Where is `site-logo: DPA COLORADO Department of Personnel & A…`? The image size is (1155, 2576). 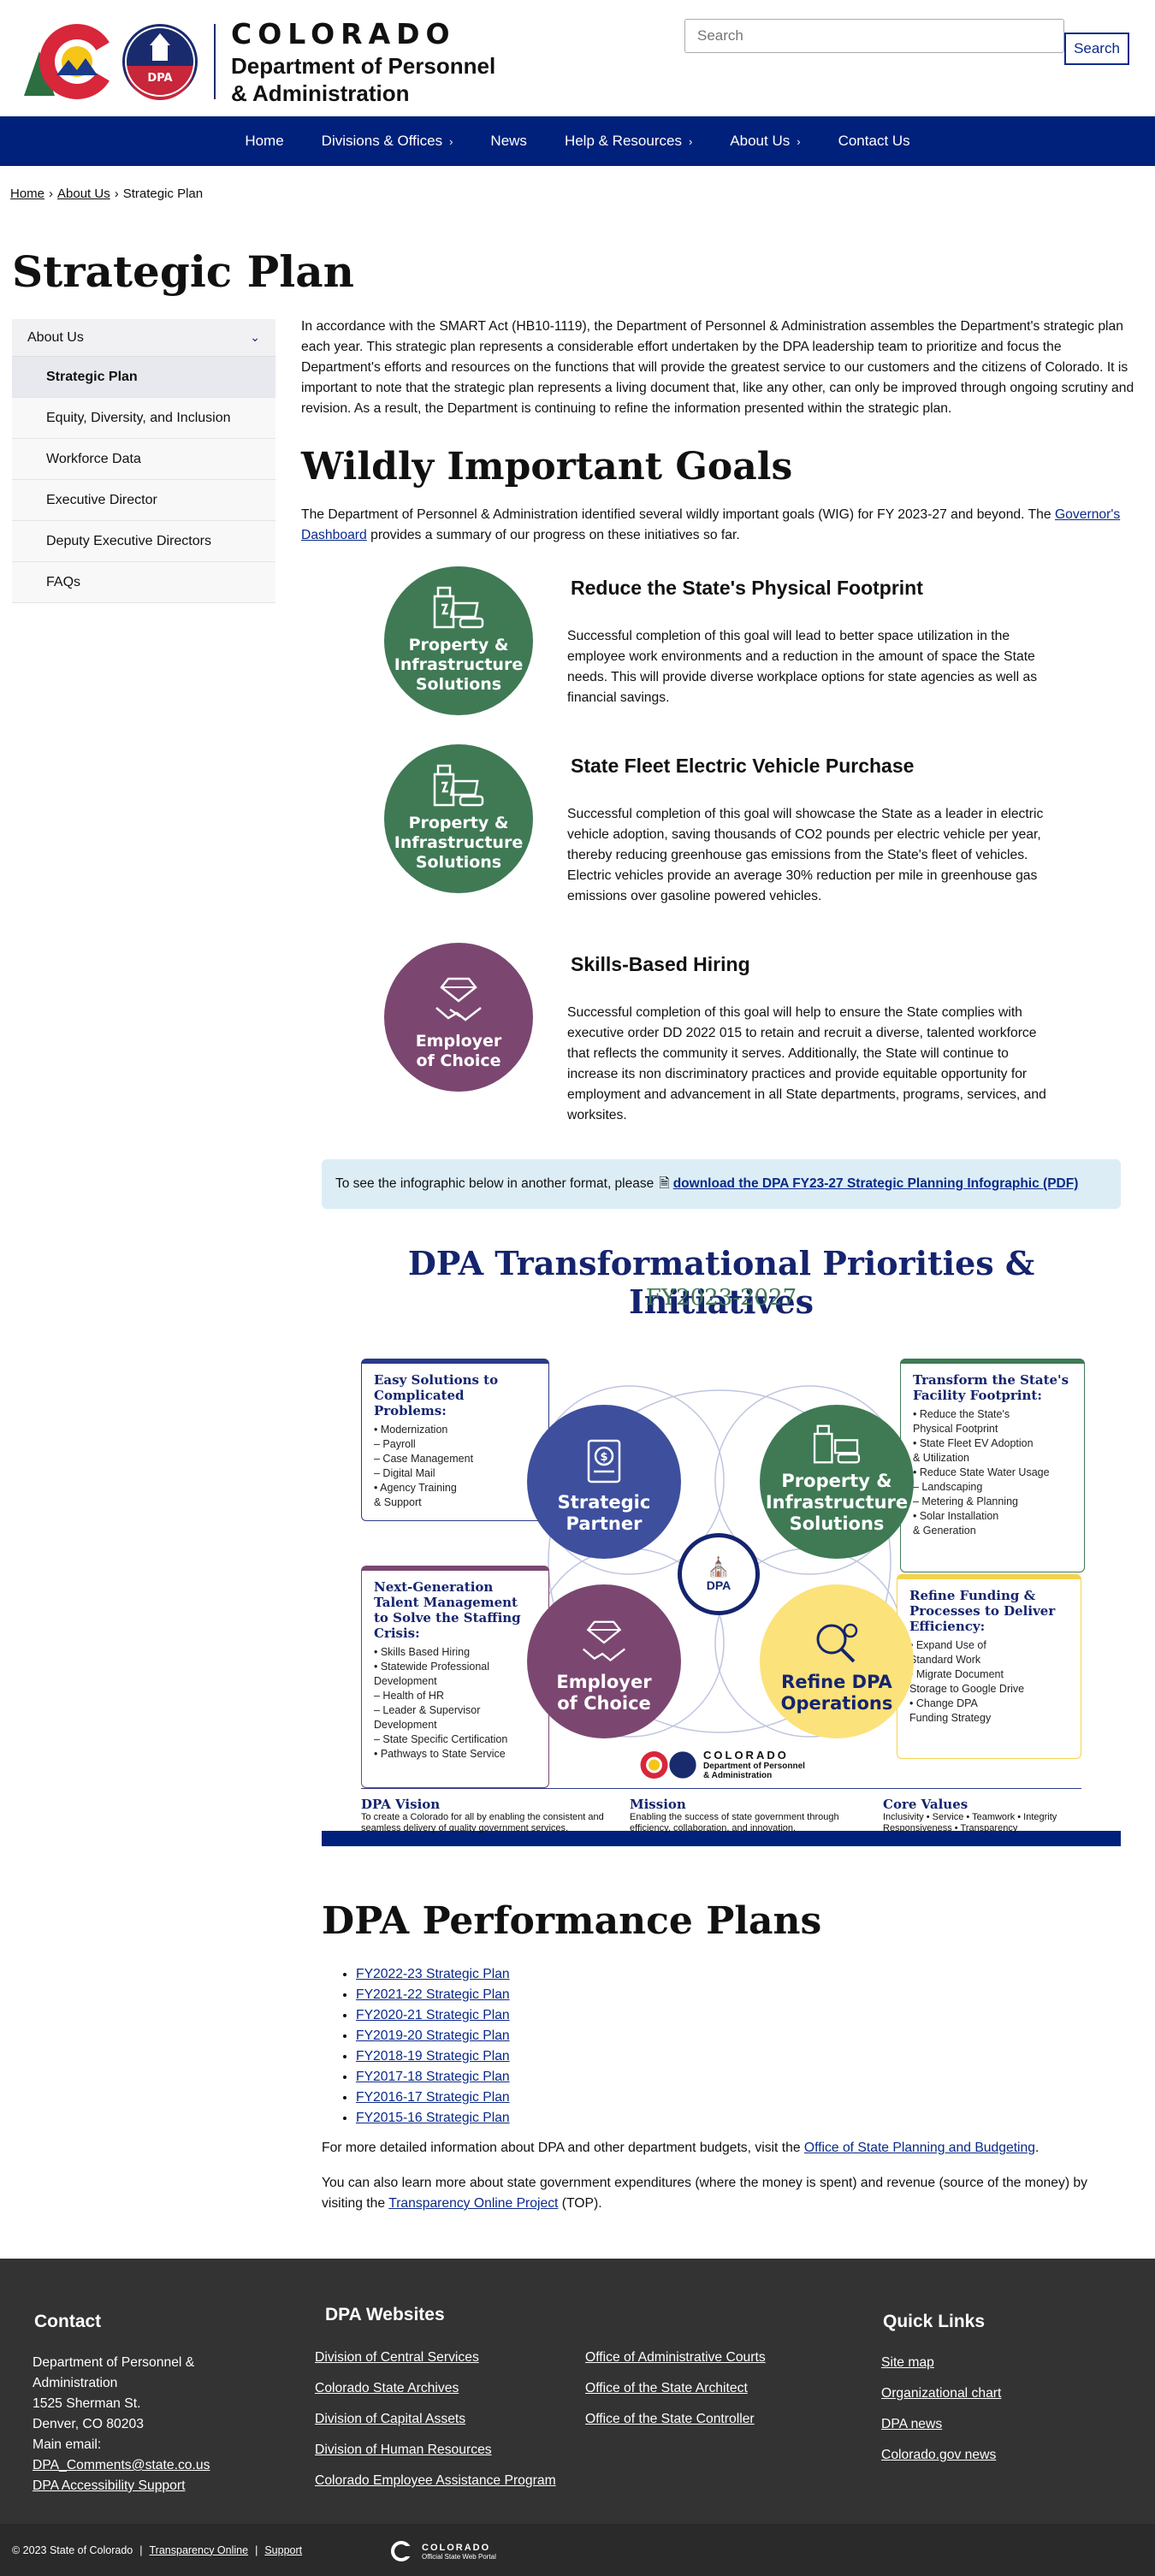 site-logo: DPA COLORADO Department of Personnel & A… is located at coordinates (259, 61).